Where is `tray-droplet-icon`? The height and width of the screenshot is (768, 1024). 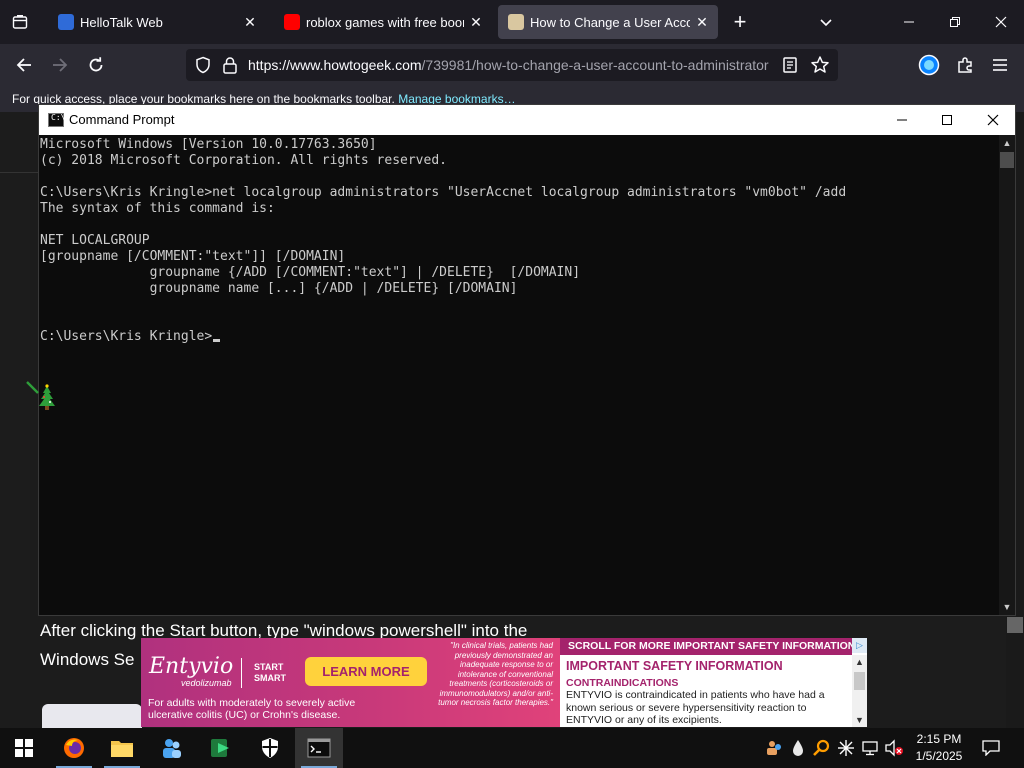 tray-droplet-icon is located at coordinates (798, 748).